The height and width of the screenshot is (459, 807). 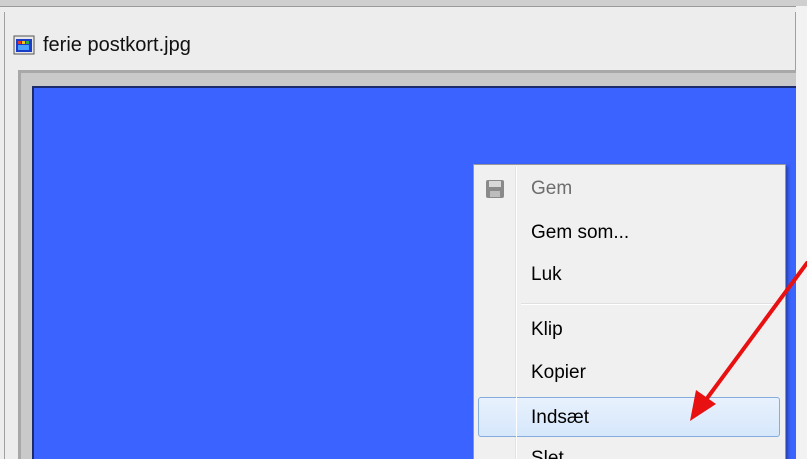 I want to click on menu-item-label: Indsæt, so click(x=560, y=417).